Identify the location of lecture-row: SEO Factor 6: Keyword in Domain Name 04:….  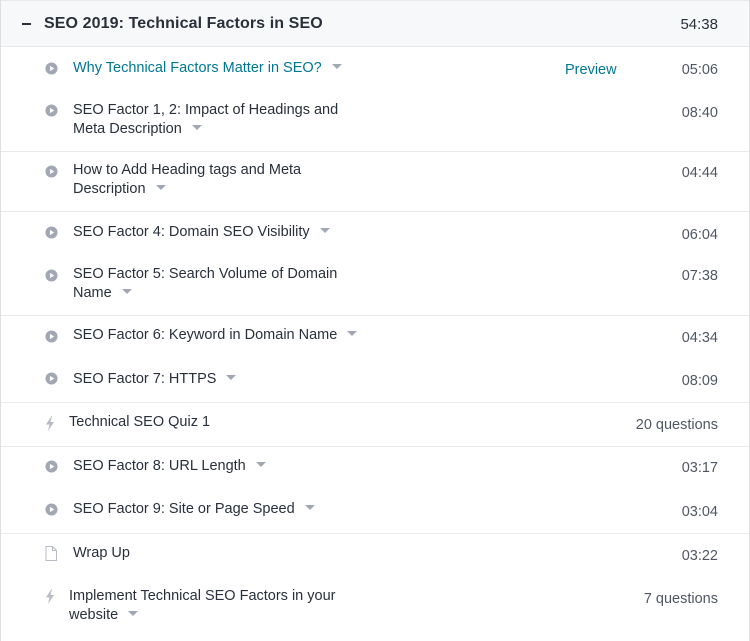
(375, 338).